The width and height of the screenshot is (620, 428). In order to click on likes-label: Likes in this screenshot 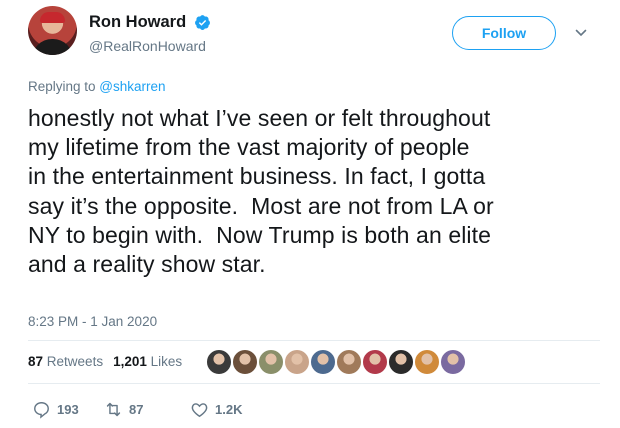, I will do `click(167, 361)`.